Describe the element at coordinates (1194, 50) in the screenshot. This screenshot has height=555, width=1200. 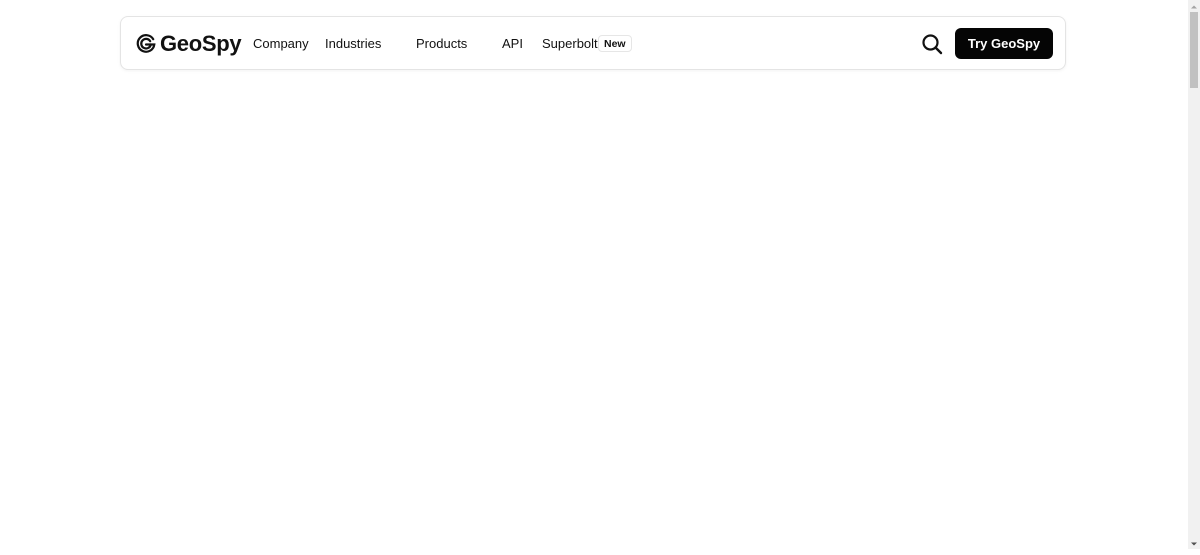
I see `scrollbar-thumb` at that location.